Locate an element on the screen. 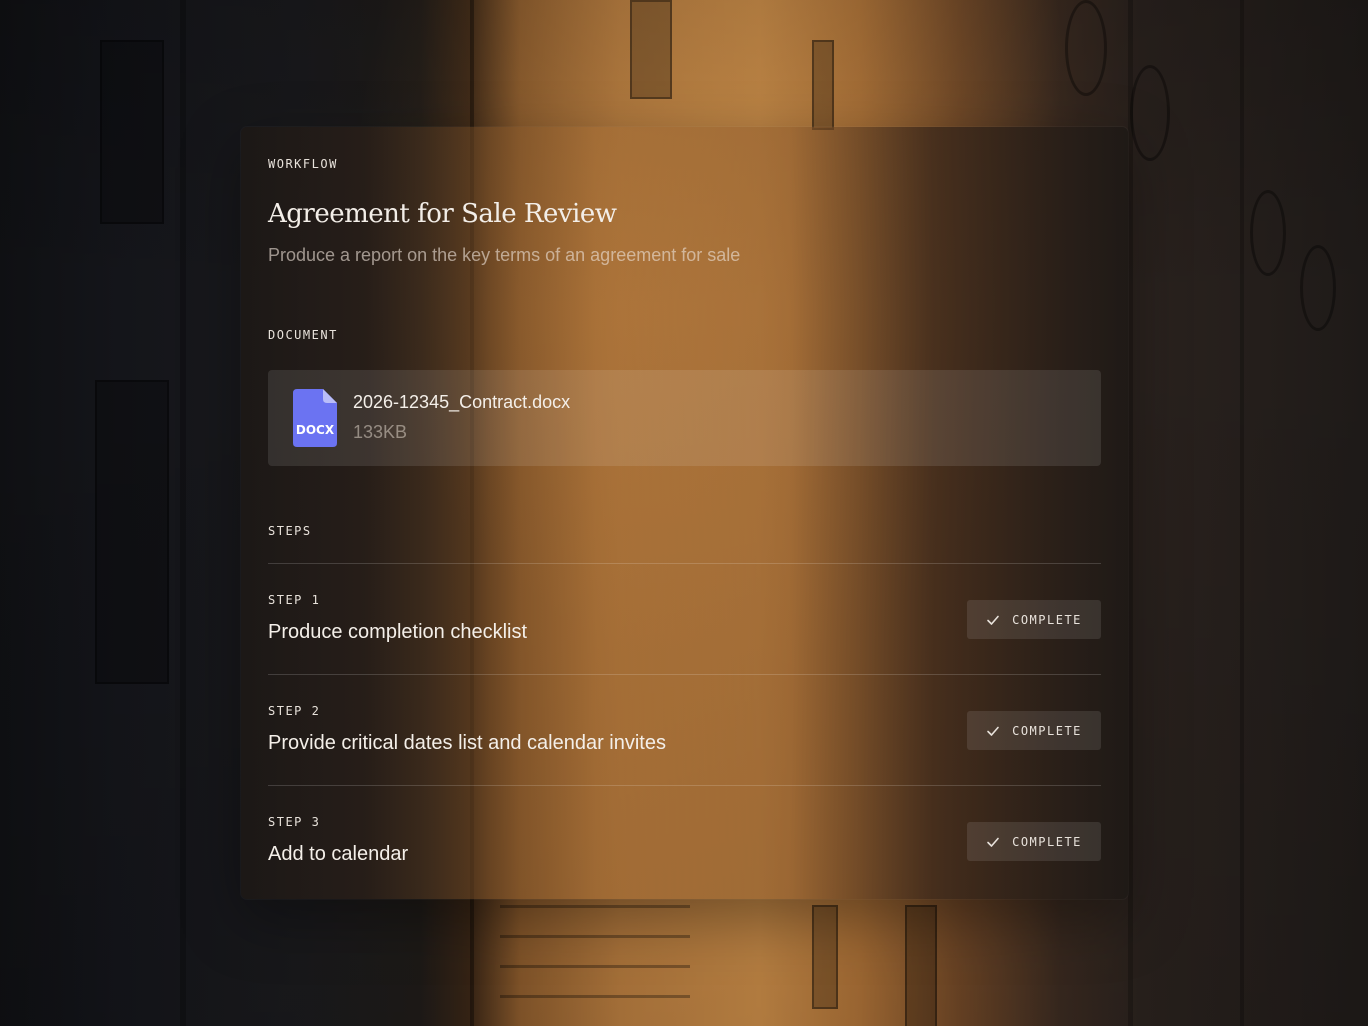 The image size is (1368, 1026). docx-file-type-label: DOCX is located at coordinates (315, 430).